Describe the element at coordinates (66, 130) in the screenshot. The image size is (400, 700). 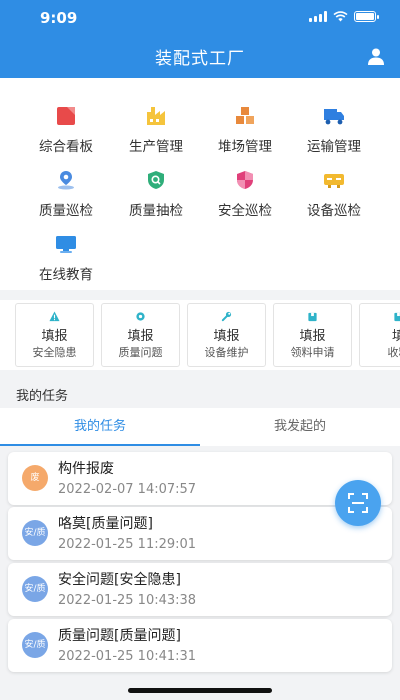
I see `menu-item-dashboard: 综合看板` at that location.